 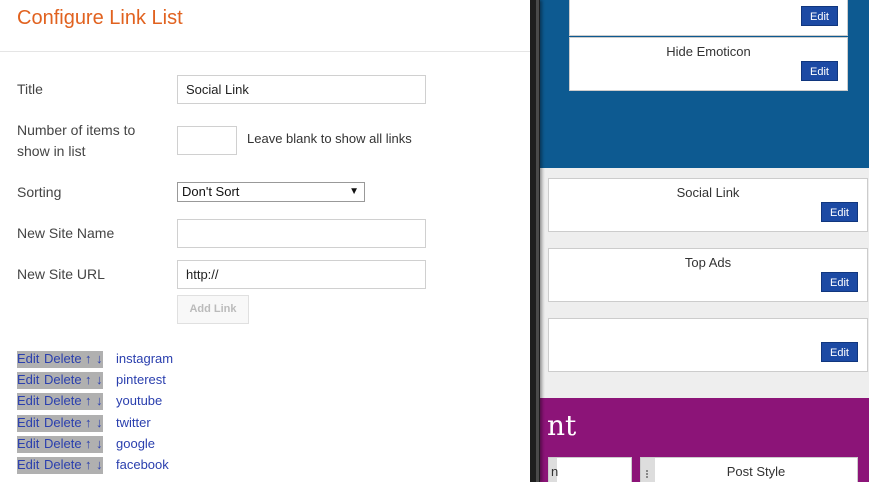 I want to click on gadget-box-hide-emoticon: Hide Emoticon Edit, so click(x=708, y=64).